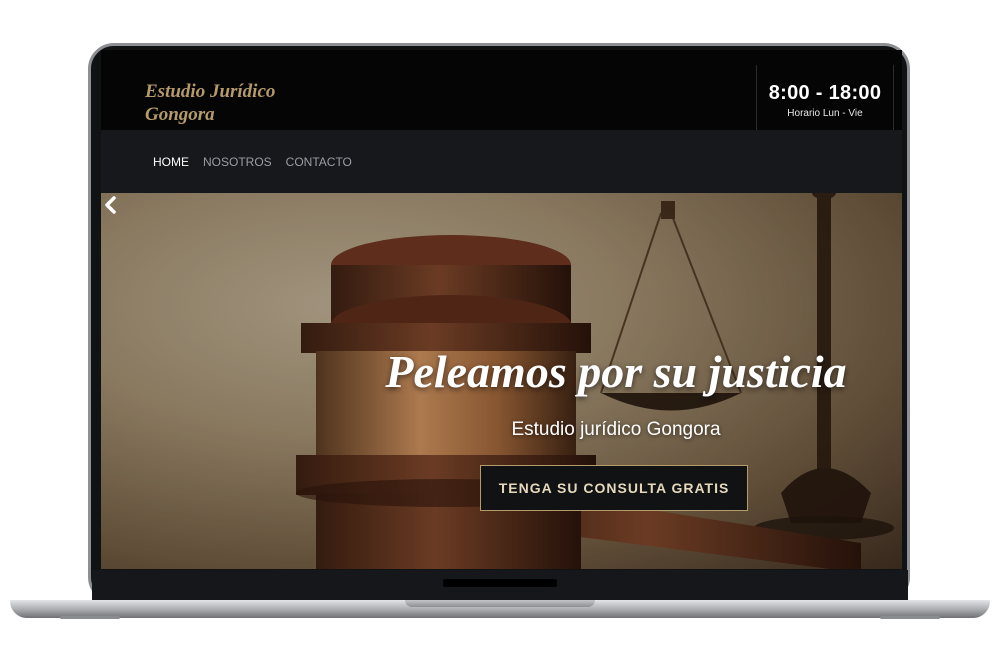 Image resolution: width=1000 pixels, height=667 pixels. Describe the element at coordinates (500, 583) in the screenshot. I see `laptop-notch` at that location.